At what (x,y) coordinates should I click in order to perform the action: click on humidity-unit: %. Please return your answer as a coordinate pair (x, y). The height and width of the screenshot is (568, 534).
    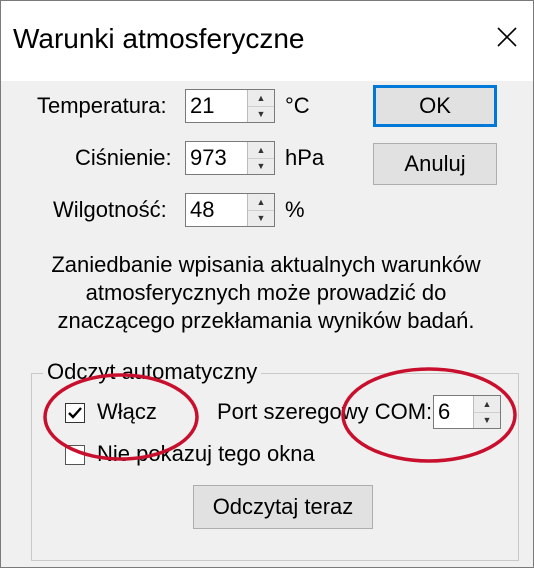
    Looking at the image, I should click on (295, 209).